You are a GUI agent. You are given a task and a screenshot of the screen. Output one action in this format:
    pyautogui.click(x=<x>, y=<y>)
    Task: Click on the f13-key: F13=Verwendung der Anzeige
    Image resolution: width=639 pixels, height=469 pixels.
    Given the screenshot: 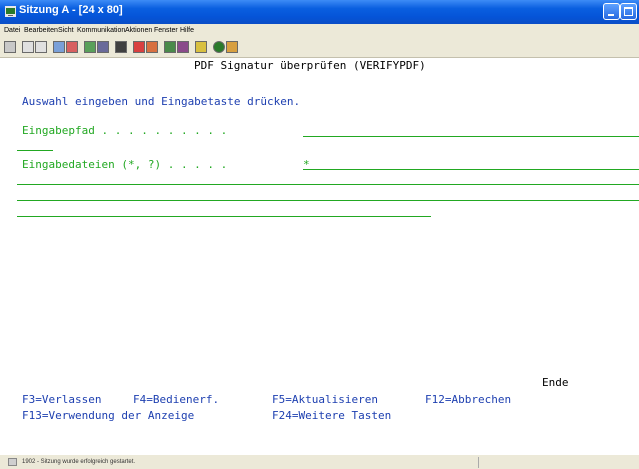 What is the action you would take?
    pyautogui.click(x=108, y=416)
    